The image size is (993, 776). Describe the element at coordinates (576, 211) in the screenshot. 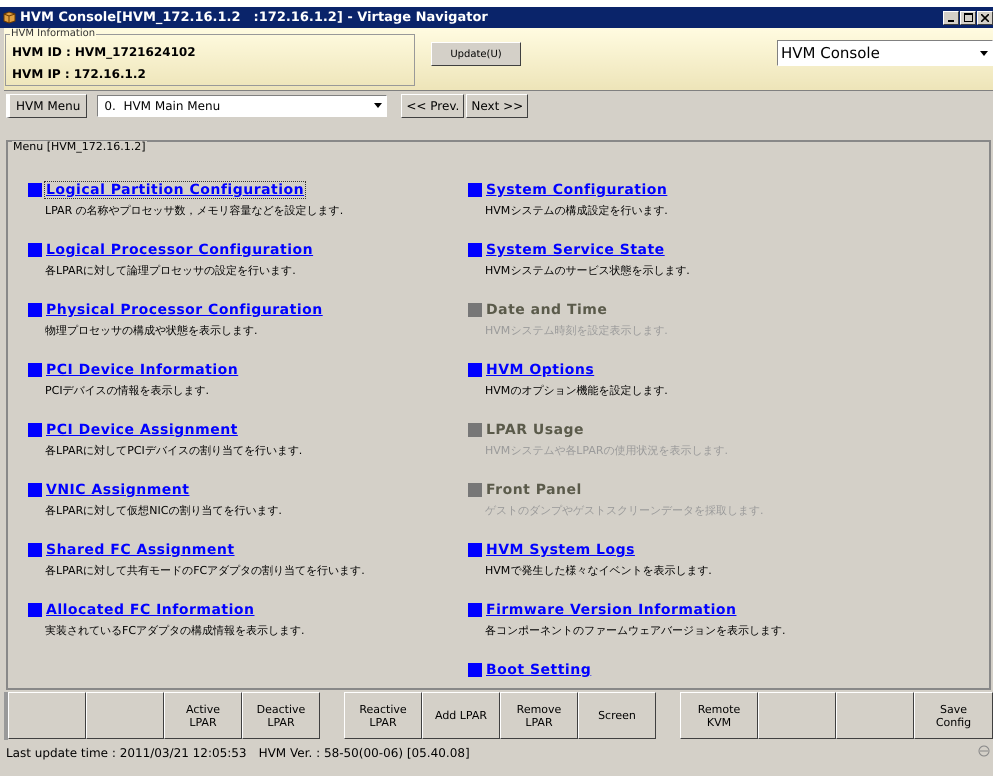

I see `menu-description: HVMシステムの構成設定を行います.` at that location.